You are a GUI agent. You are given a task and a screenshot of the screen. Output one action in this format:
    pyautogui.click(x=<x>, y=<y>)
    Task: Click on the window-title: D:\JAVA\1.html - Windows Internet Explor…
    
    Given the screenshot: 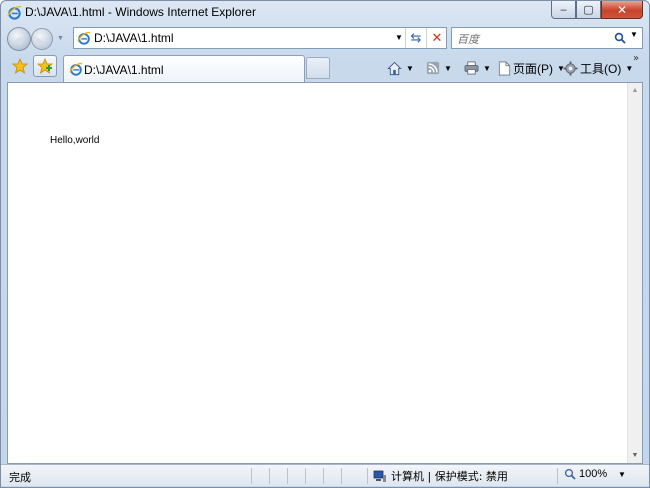 What is the action you would take?
    pyautogui.click(x=140, y=12)
    